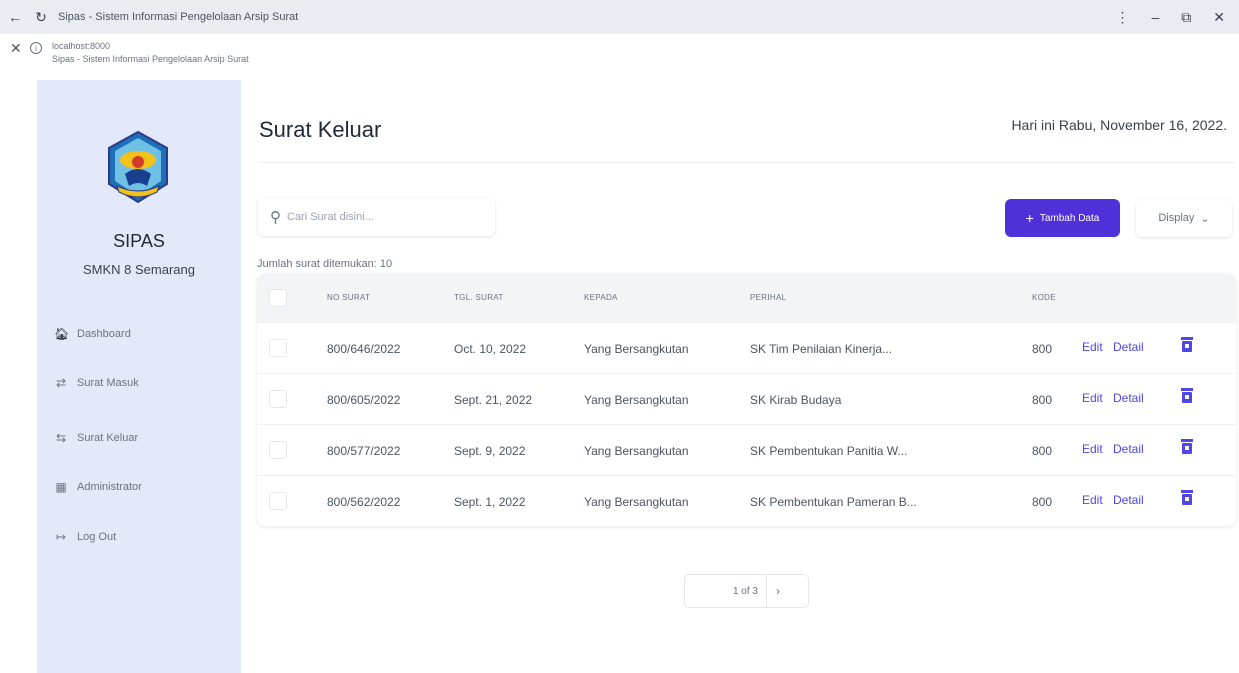 Image resolution: width=1239 pixels, height=673 pixels. Describe the element at coordinates (61, 438) in the screenshot. I see `outbox-icon: ⇆` at that location.